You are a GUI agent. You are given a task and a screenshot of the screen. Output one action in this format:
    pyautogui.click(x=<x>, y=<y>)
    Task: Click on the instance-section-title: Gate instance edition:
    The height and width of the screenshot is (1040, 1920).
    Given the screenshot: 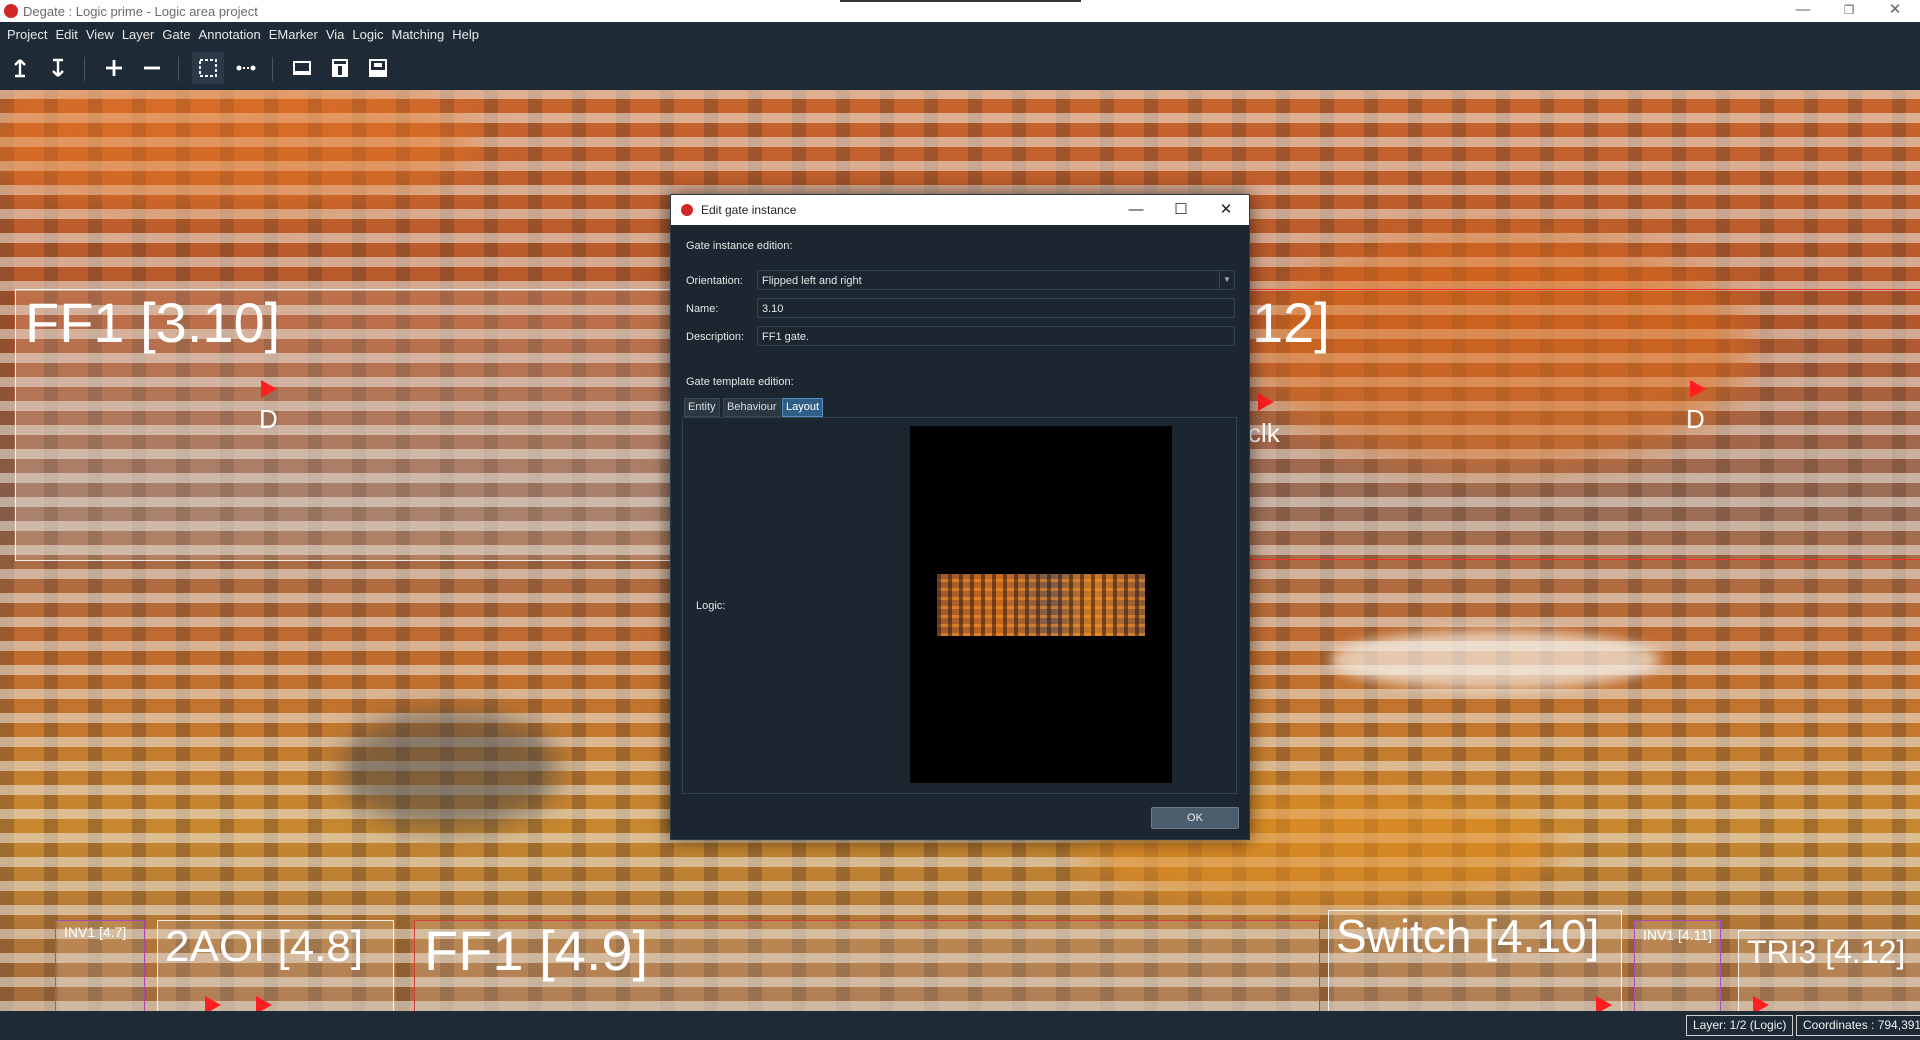 What is the action you would take?
    pyautogui.click(x=739, y=246)
    